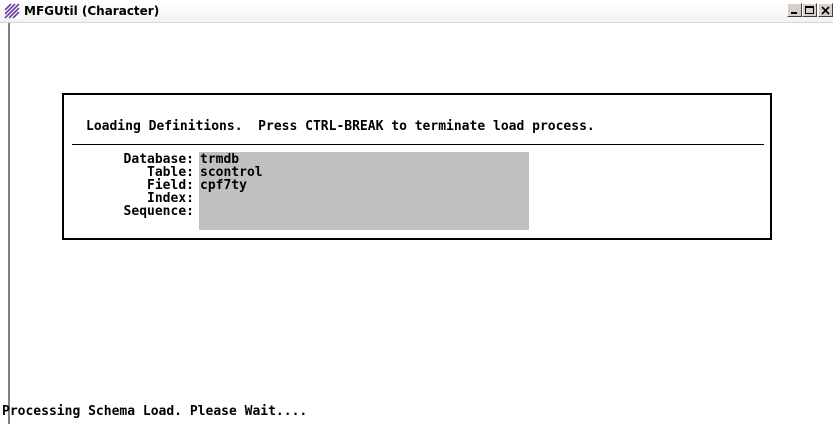 The height and width of the screenshot is (424, 833). What do you see at coordinates (794, 13) in the screenshot?
I see `minimize-icon` at bounding box center [794, 13].